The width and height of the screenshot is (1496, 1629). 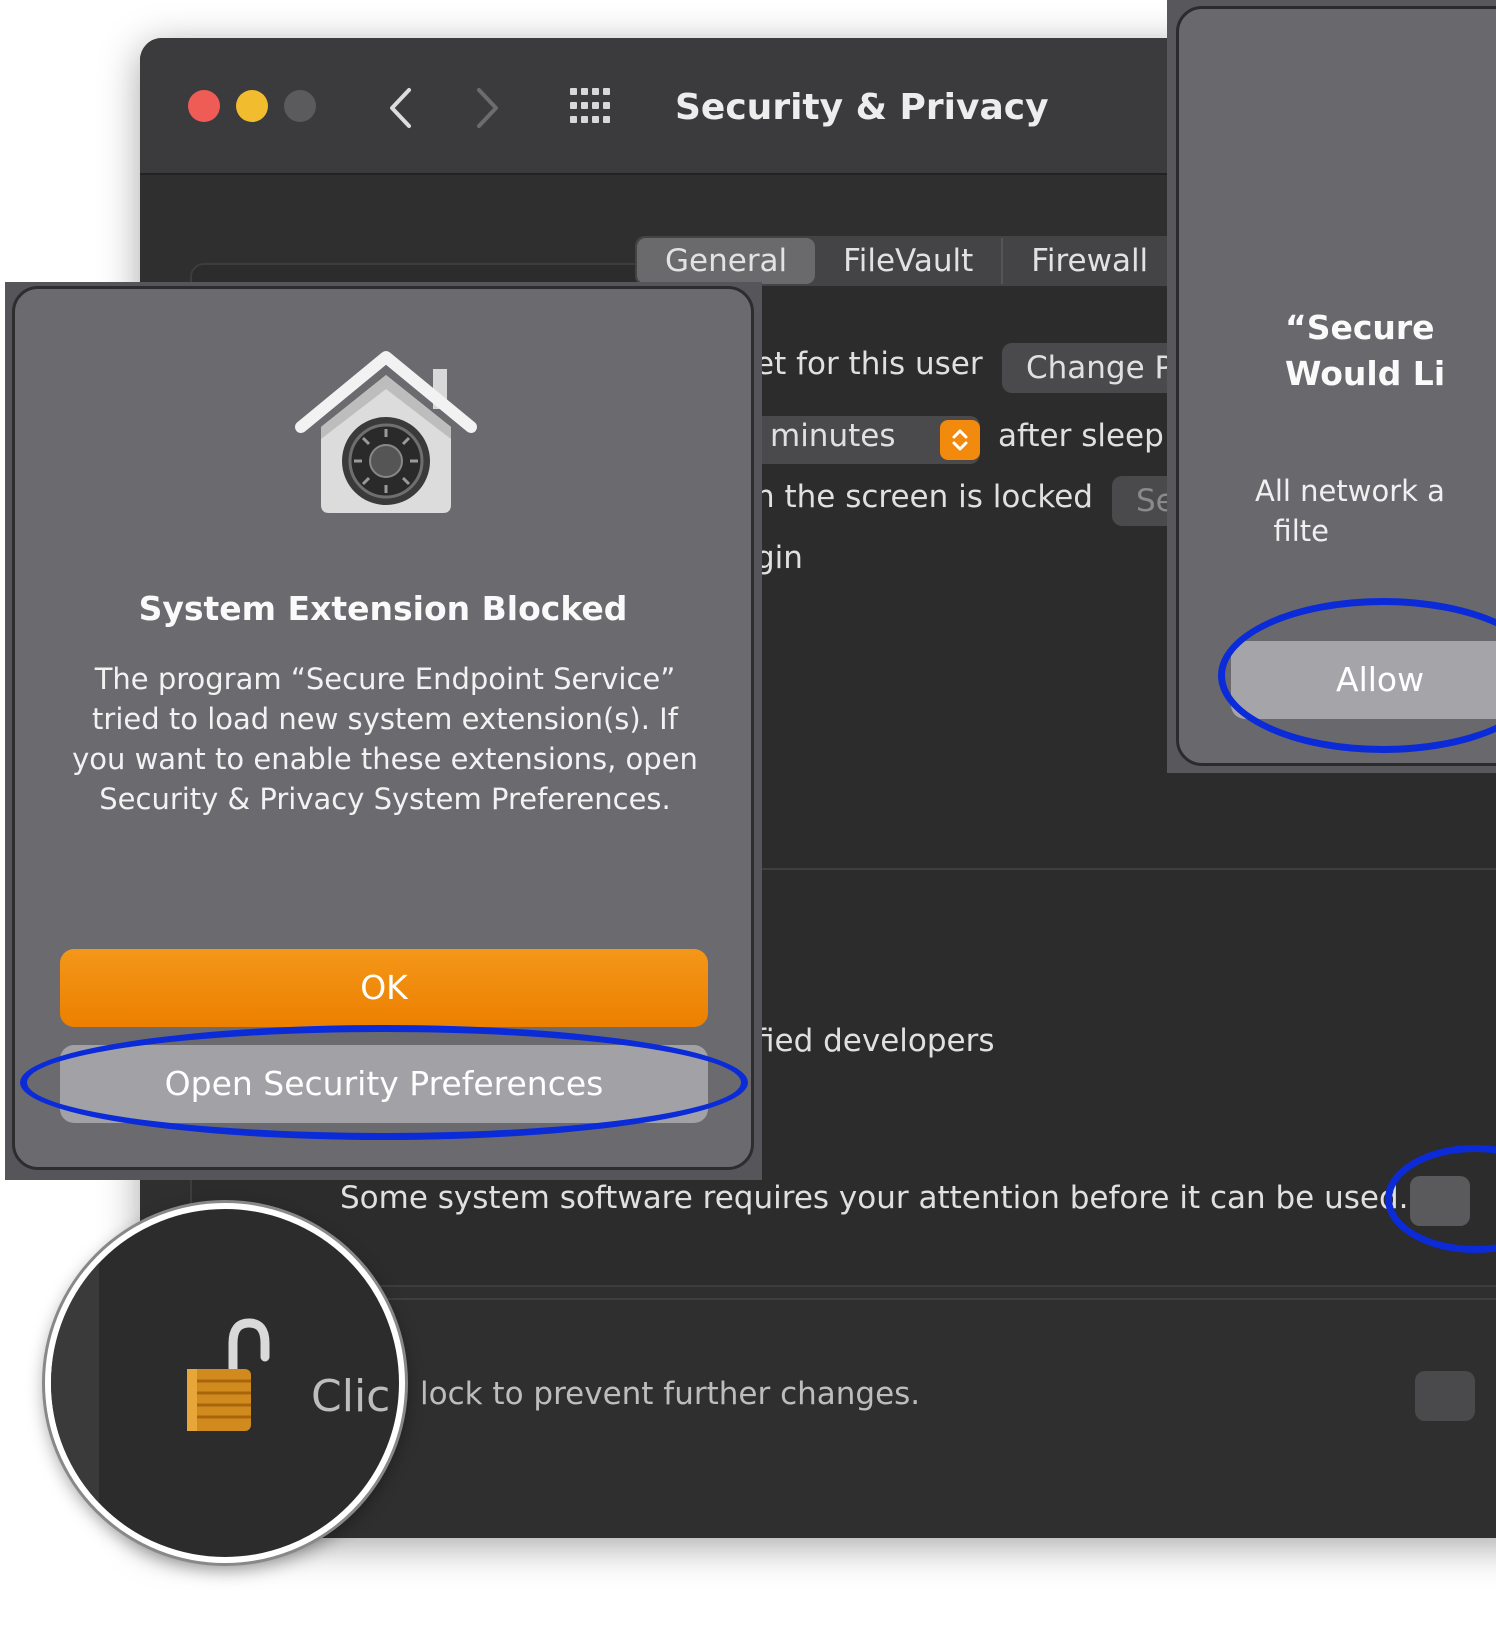 I want to click on tab-firewall: Firewall, so click(x=1091, y=261).